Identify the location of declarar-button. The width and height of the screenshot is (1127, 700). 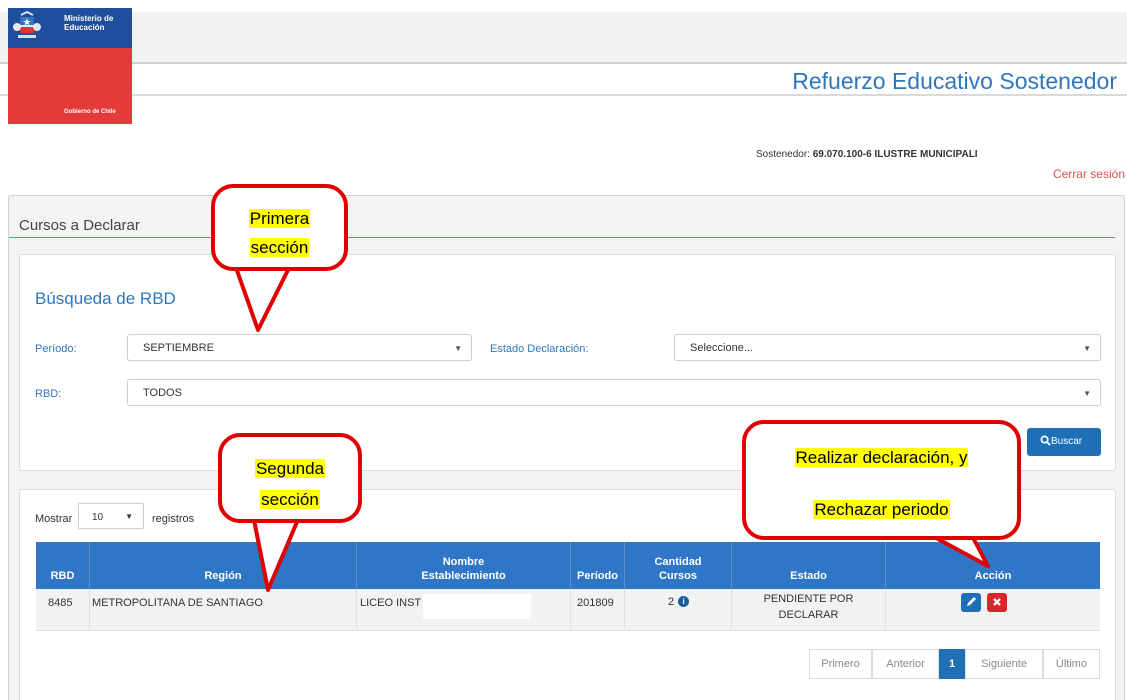
(971, 602).